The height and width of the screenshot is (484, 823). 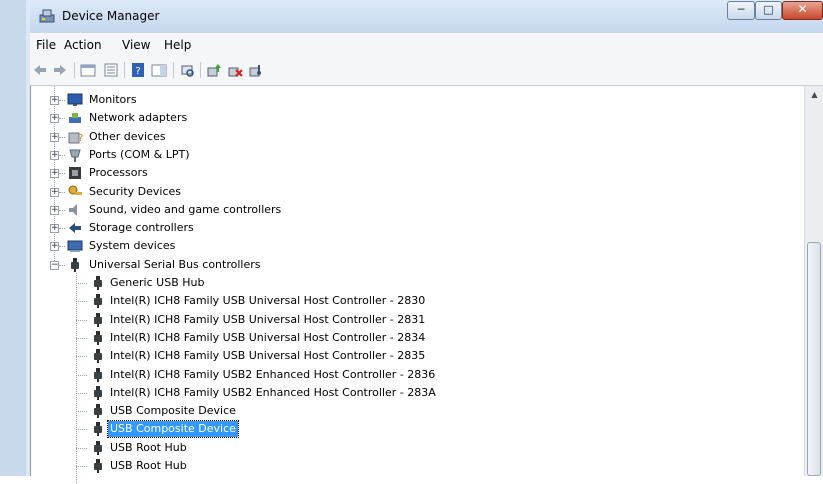 What do you see at coordinates (381, 155) in the screenshot?
I see `tree-category-port: + Ports (COM & LPT)` at bounding box center [381, 155].